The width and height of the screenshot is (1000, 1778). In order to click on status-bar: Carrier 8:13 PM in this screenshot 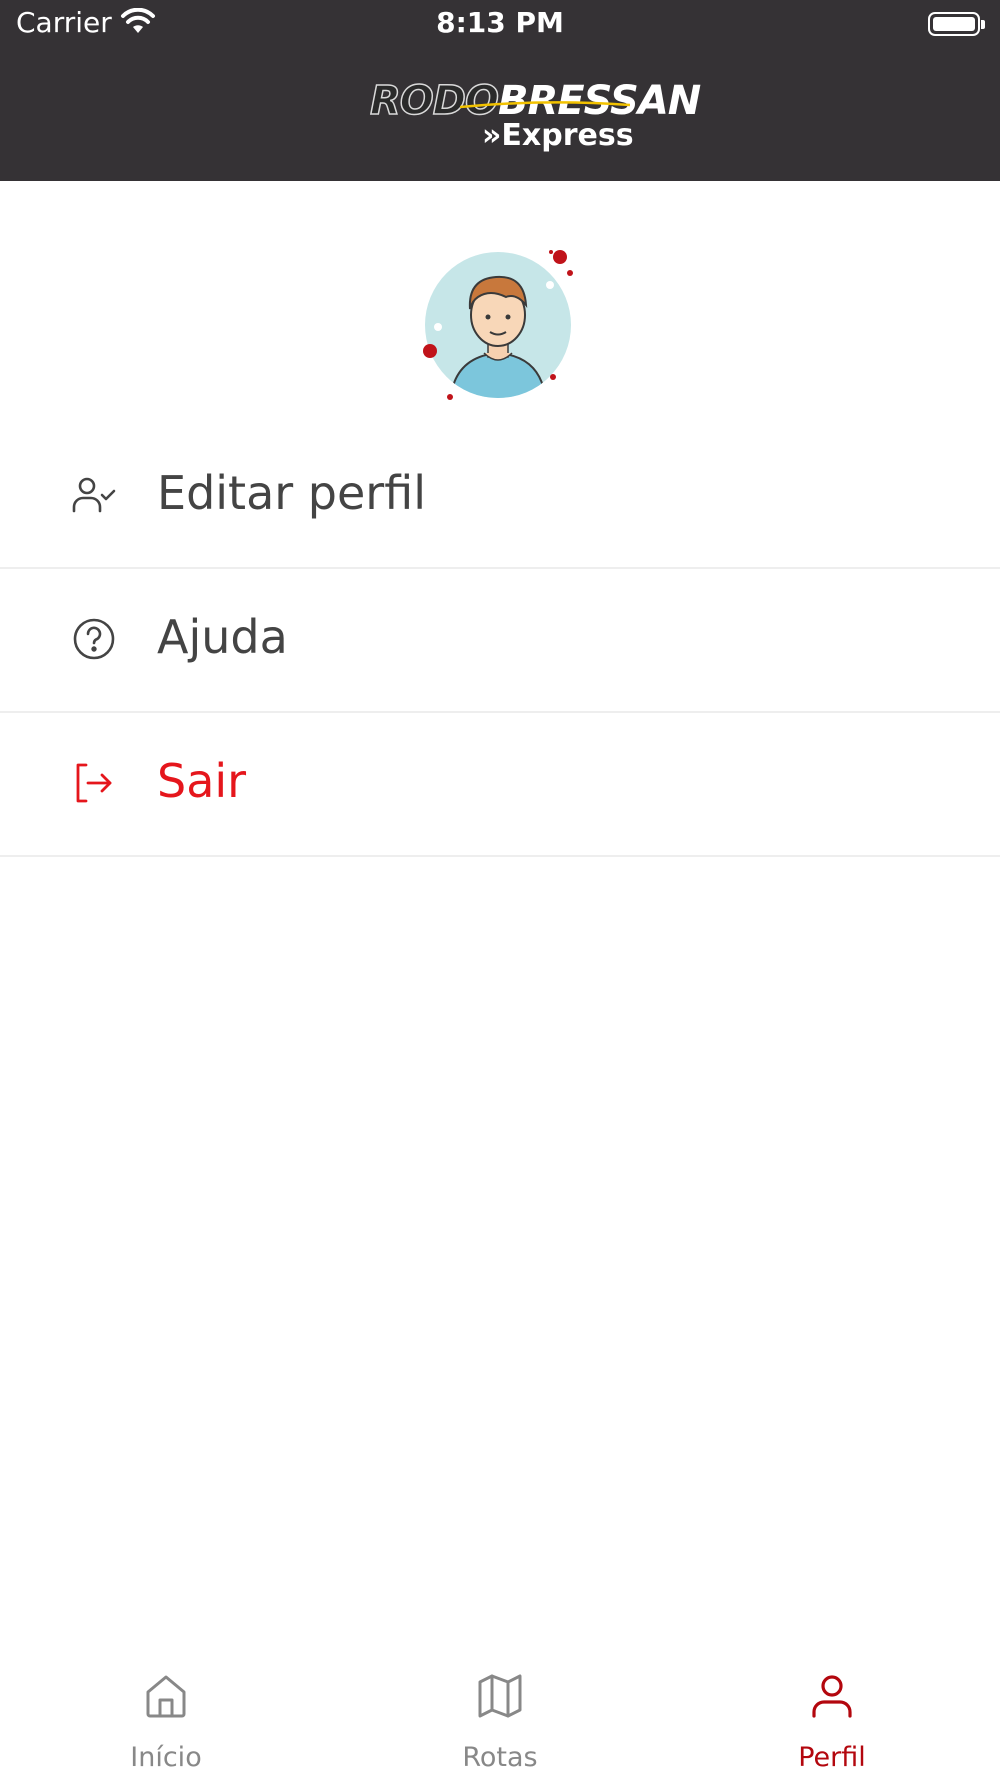, I will do `click(500, 26)`.